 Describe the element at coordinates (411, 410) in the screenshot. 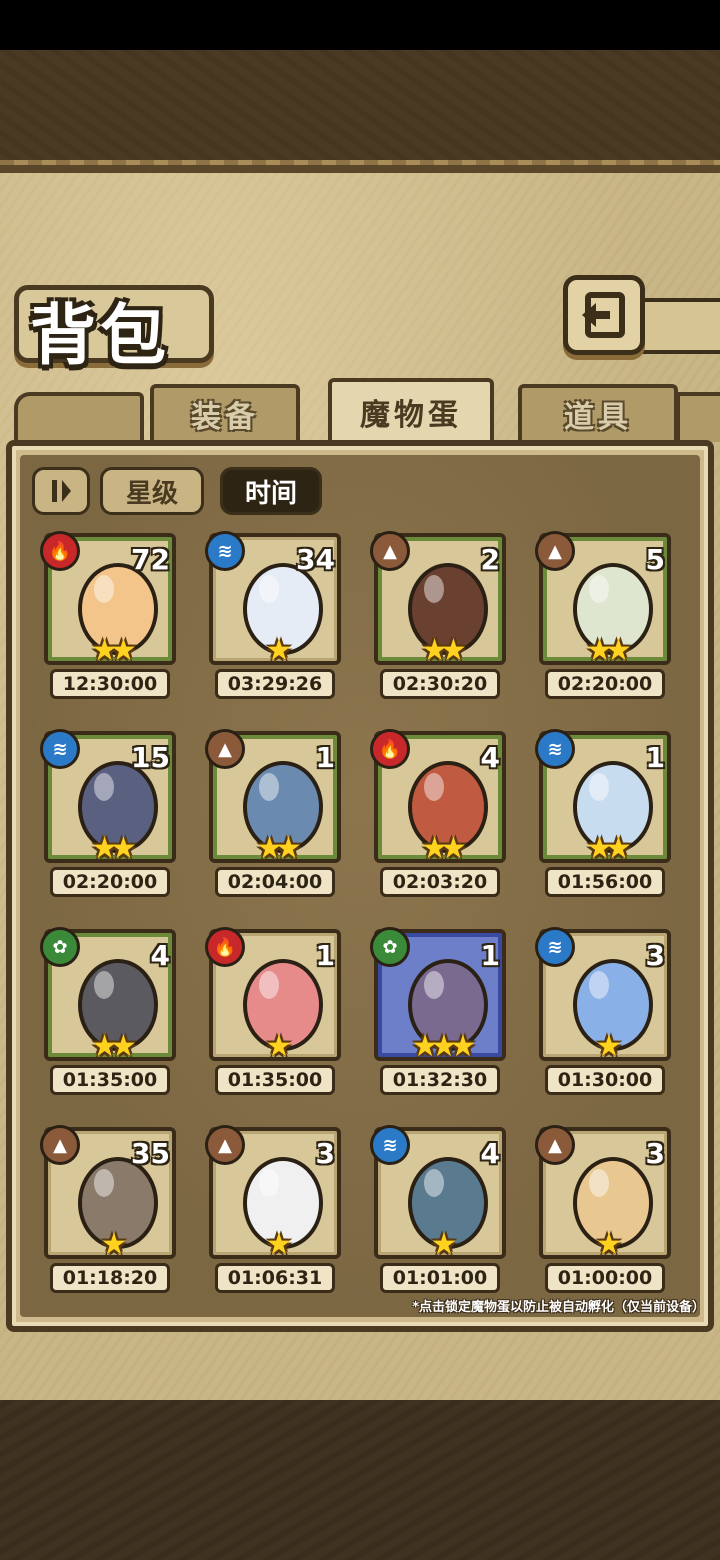

I see `tab-monster-eggs: 魔物蛋` at that location.